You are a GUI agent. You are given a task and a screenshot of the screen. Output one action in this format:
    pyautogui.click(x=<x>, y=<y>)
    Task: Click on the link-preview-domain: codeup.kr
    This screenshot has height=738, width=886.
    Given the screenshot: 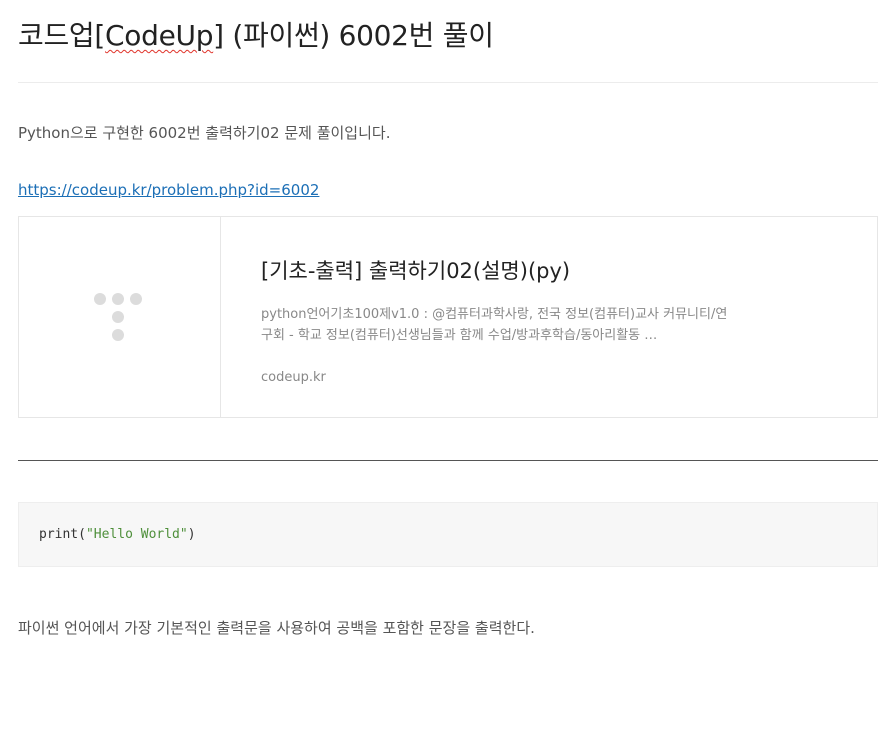 What is the action you would take?
    pyautogui.click(x=293, y=377)
    